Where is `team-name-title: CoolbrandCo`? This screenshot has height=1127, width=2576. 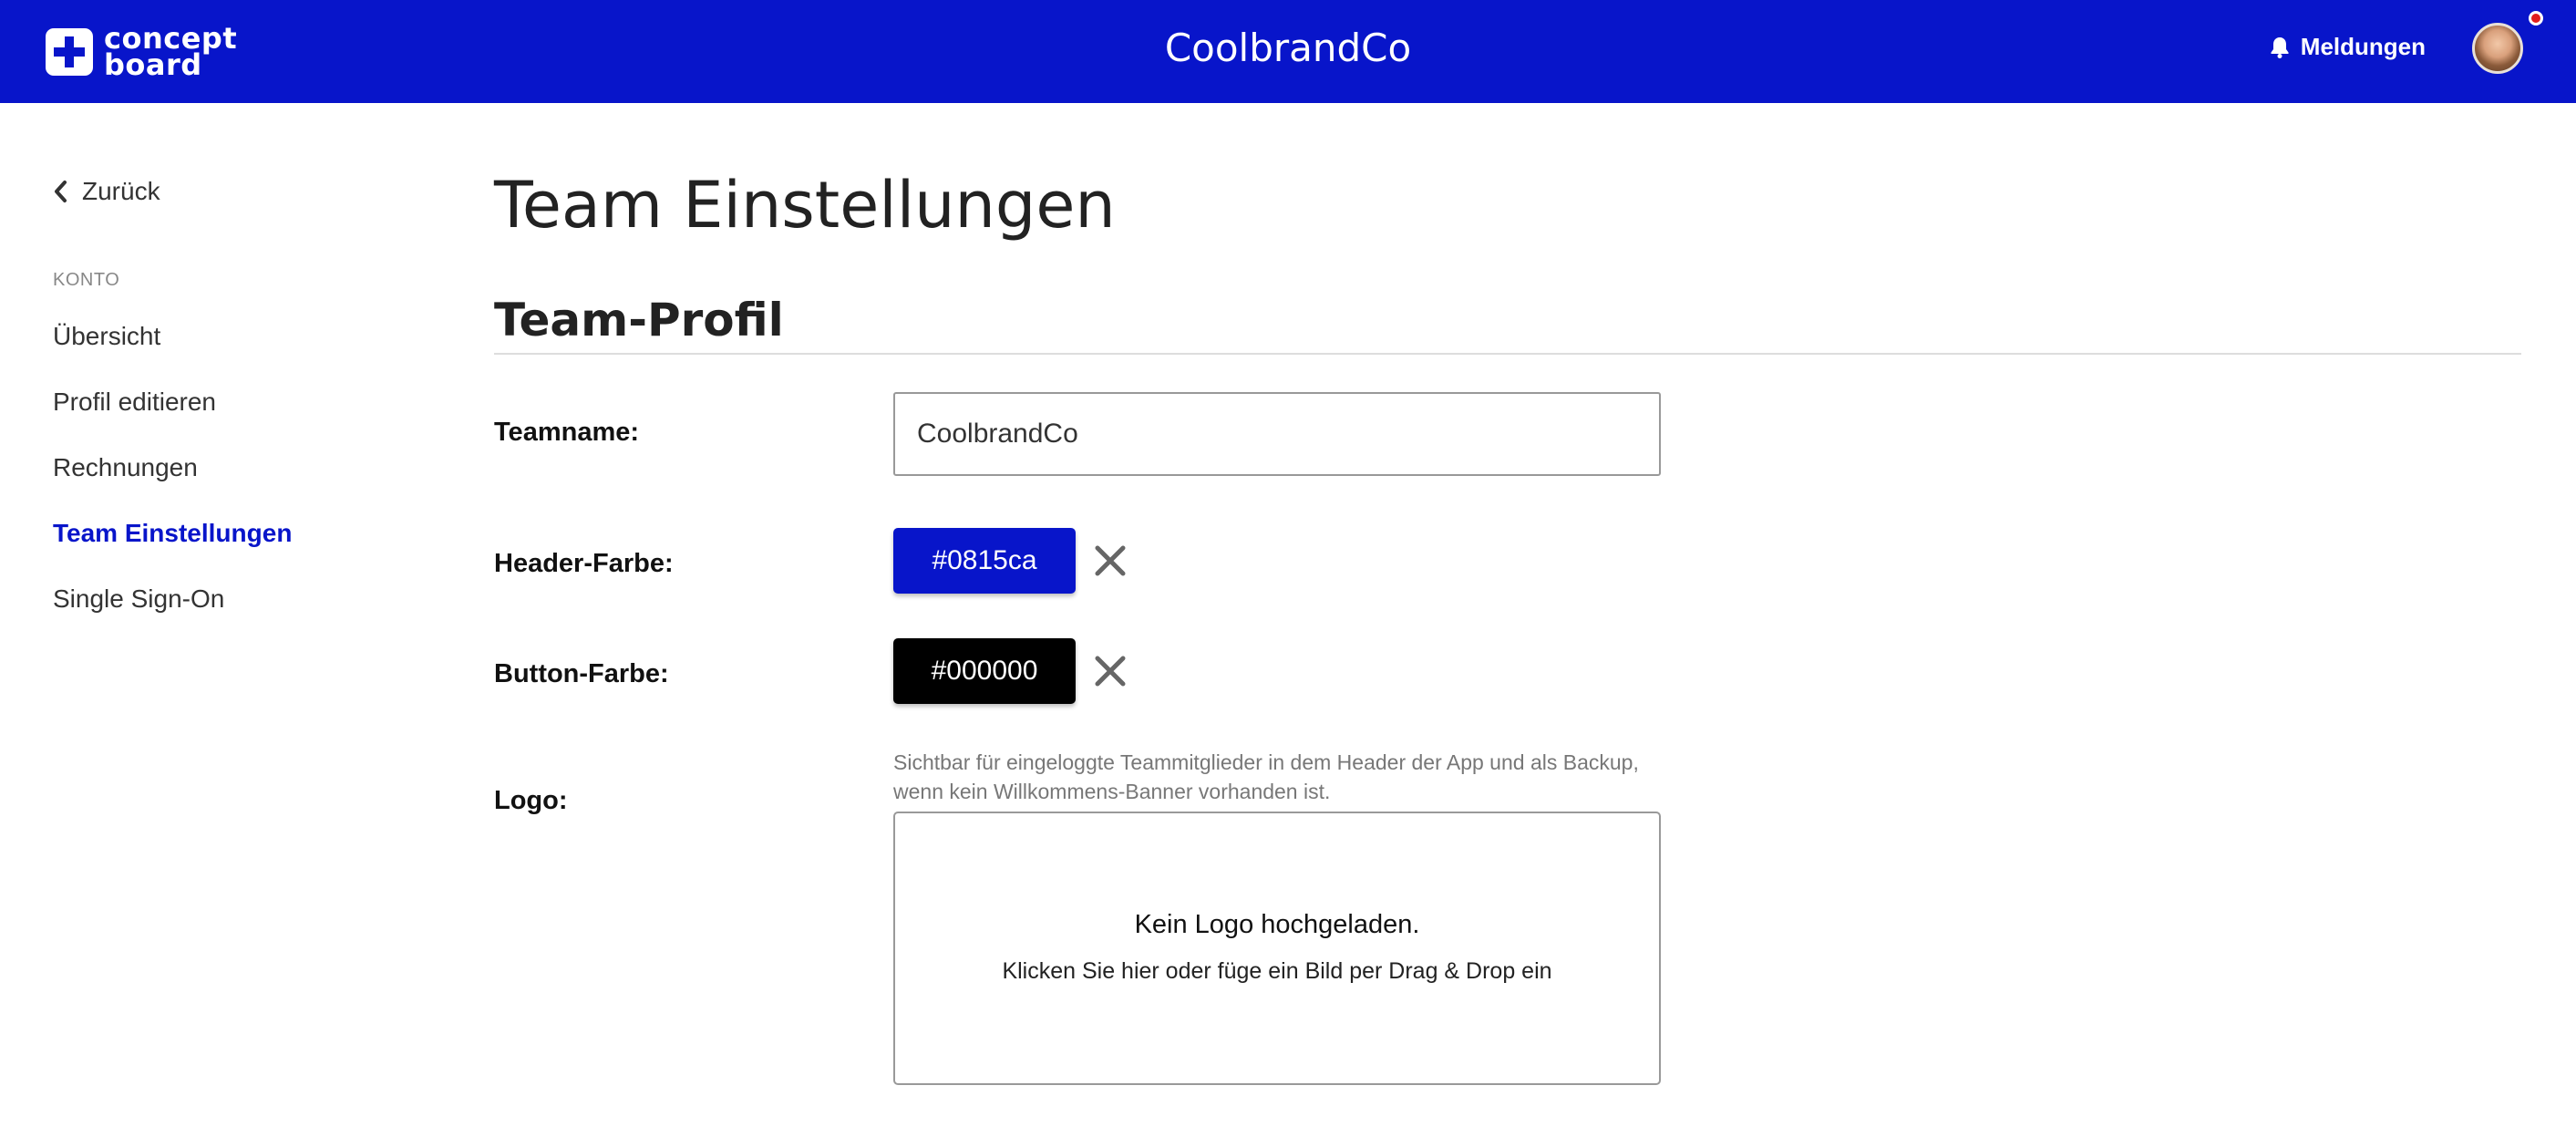 team-name-title: CoolbrandCo is located at coordinates (1288, 48).